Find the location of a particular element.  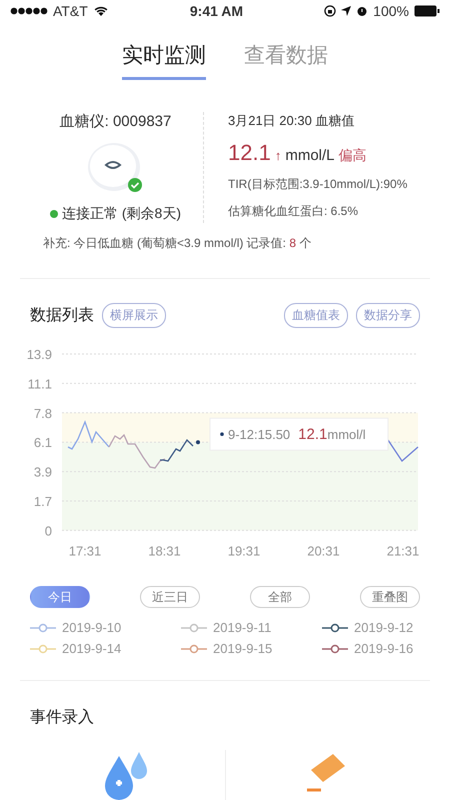

action-button: 血糖值表 is located at coordinates (316, 315).